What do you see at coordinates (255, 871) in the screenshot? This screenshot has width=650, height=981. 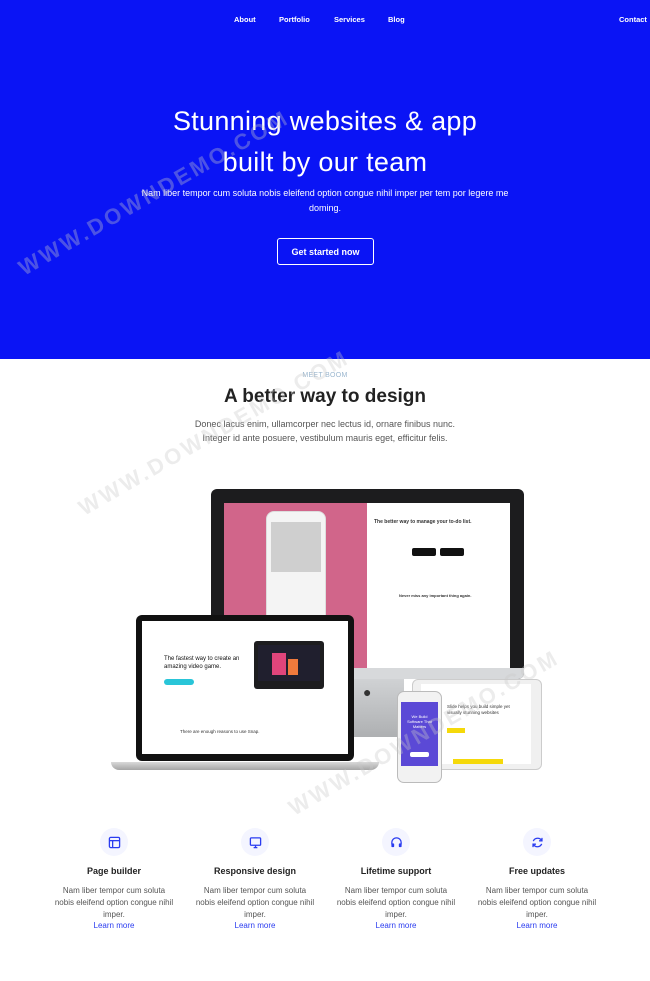 I see `feature-title: Responsive design` at bounding box center [255, 871].